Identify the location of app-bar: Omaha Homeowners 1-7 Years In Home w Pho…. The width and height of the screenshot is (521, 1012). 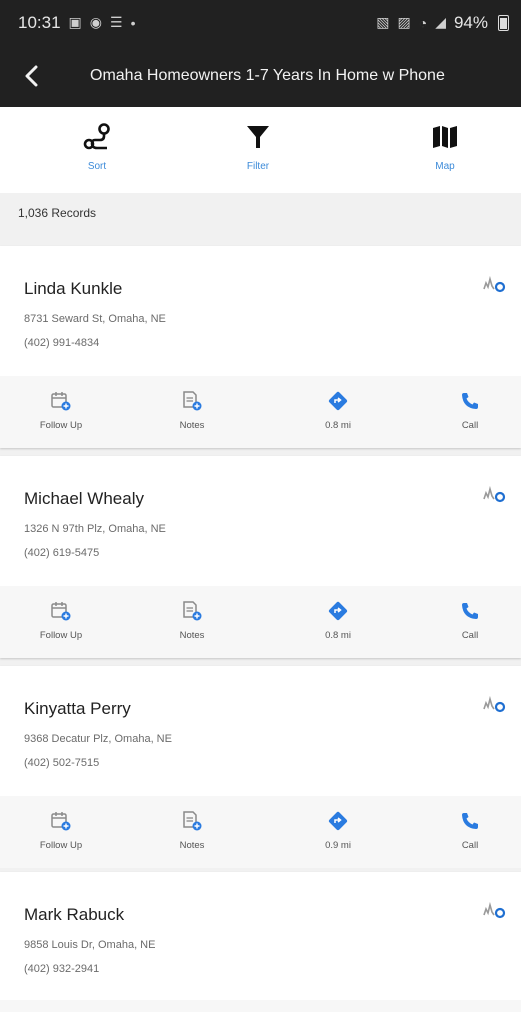
(260, 76).